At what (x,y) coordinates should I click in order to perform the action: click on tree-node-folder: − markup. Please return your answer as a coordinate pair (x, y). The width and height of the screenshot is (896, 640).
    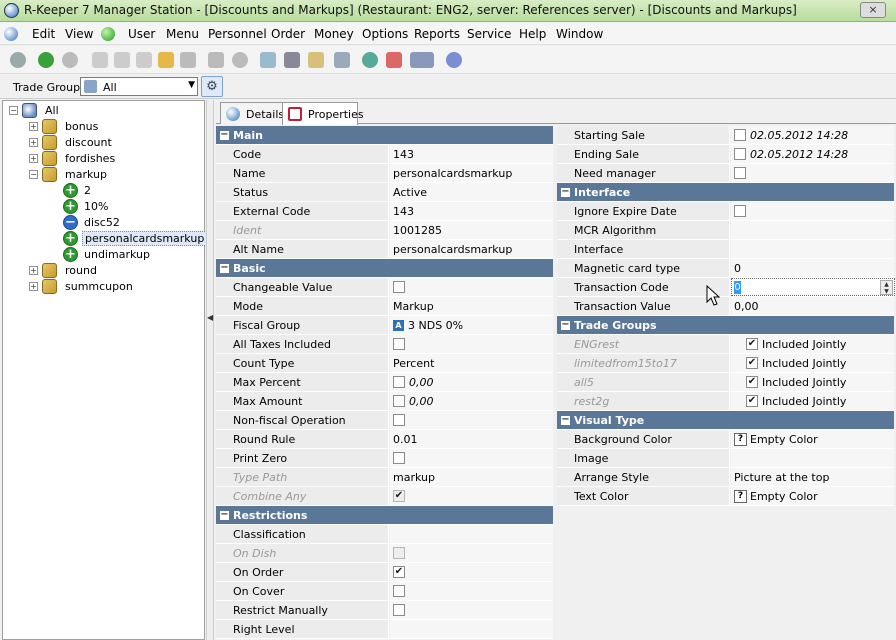
    Looking at the image, I should click on (89, 175).